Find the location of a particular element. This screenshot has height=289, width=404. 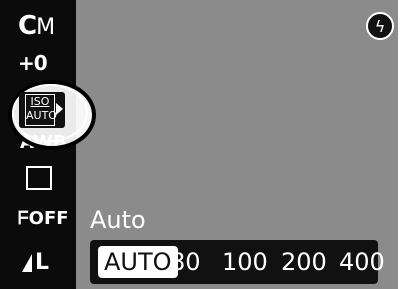

shooting-mode-item: CM is located at coordinates (42, 25).